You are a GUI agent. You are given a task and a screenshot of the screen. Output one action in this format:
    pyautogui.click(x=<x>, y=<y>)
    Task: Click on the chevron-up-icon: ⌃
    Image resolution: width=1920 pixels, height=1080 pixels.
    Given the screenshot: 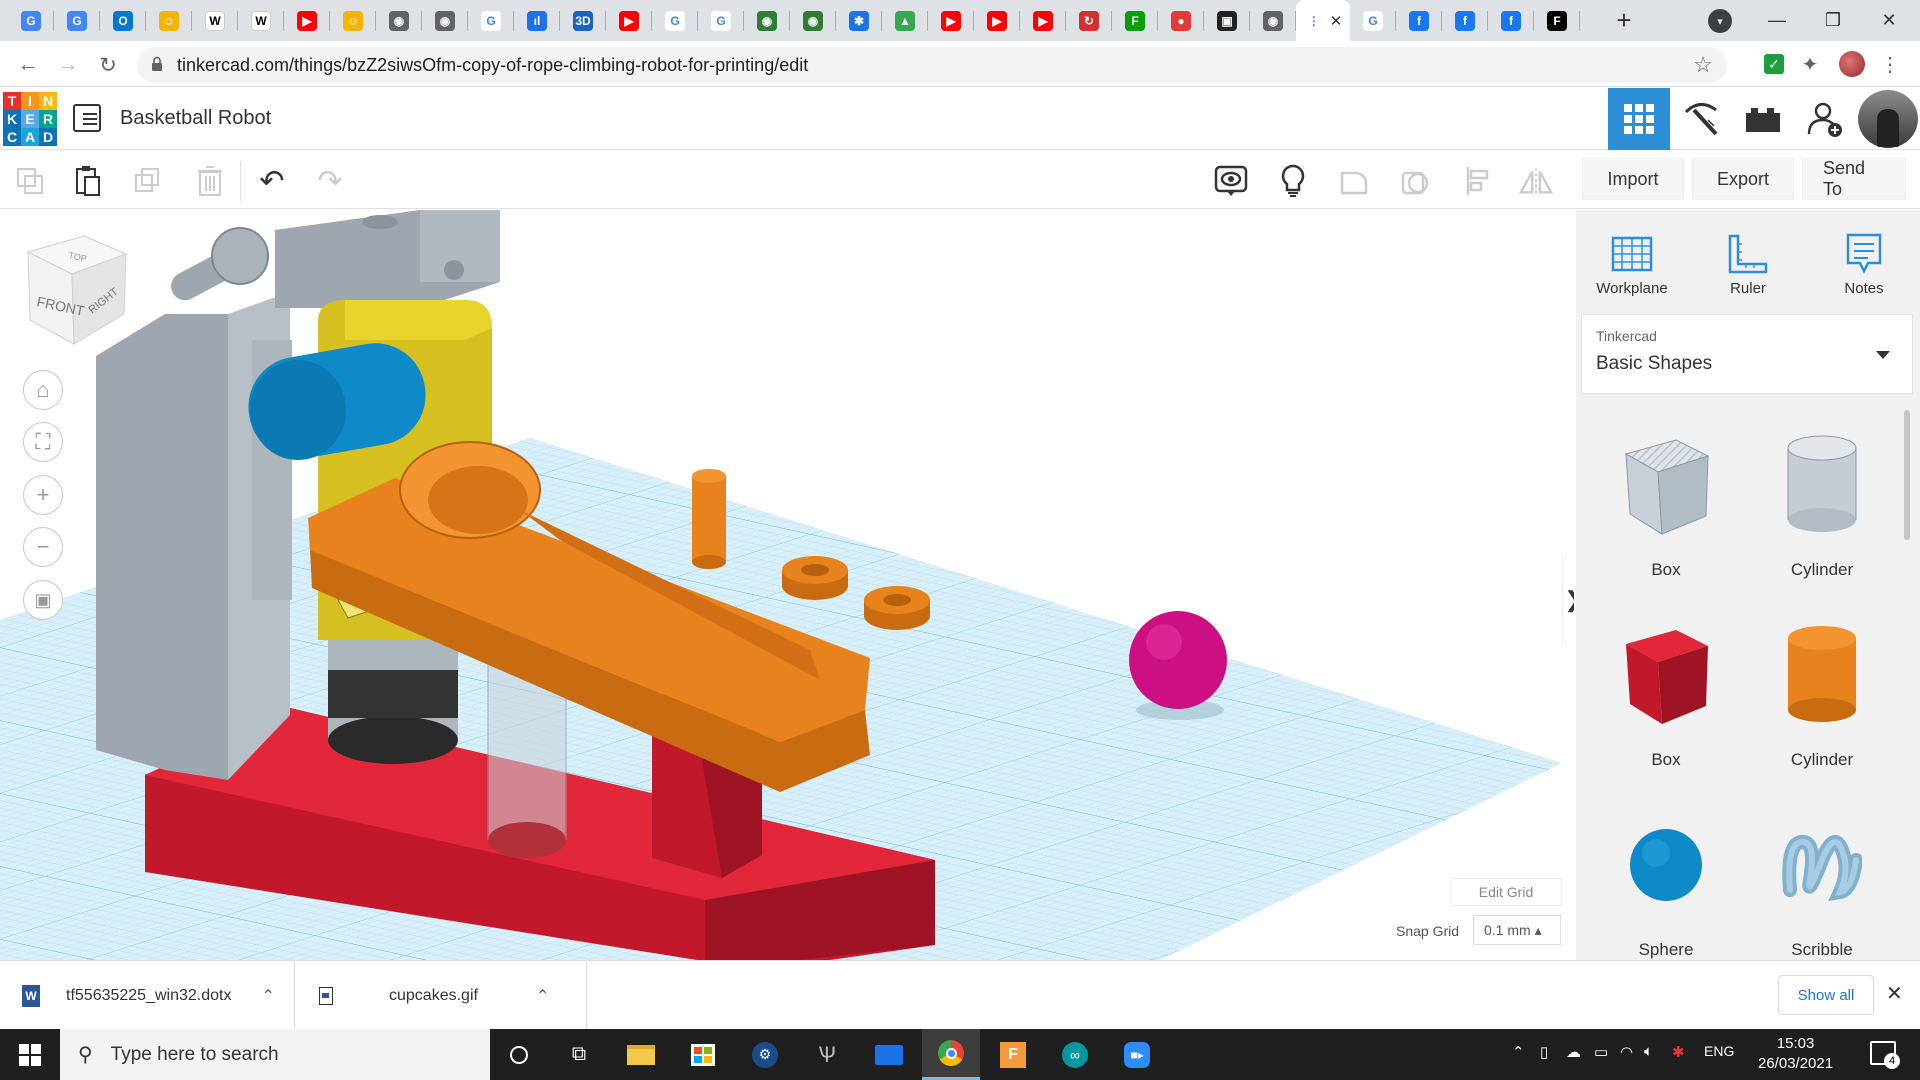 What is the action you would take?
    pyautogui.click(x=542, y=996)
    